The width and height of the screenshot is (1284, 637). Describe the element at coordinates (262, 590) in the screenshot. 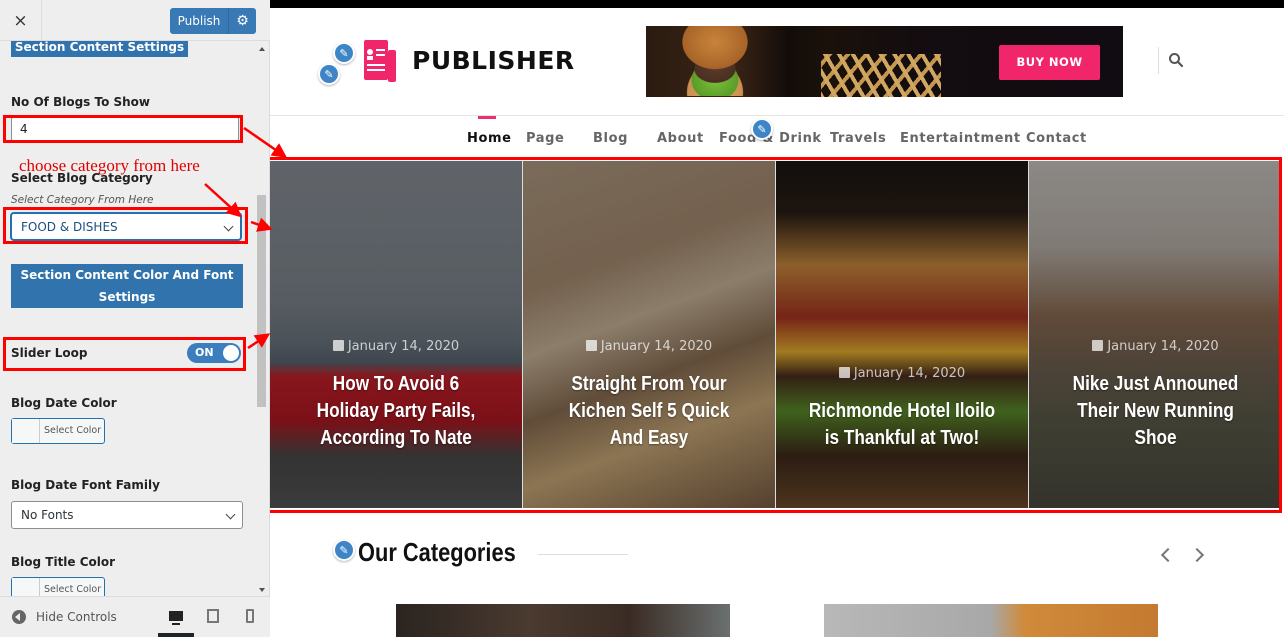

I see `scroll-down-arrow-icon` at that location.